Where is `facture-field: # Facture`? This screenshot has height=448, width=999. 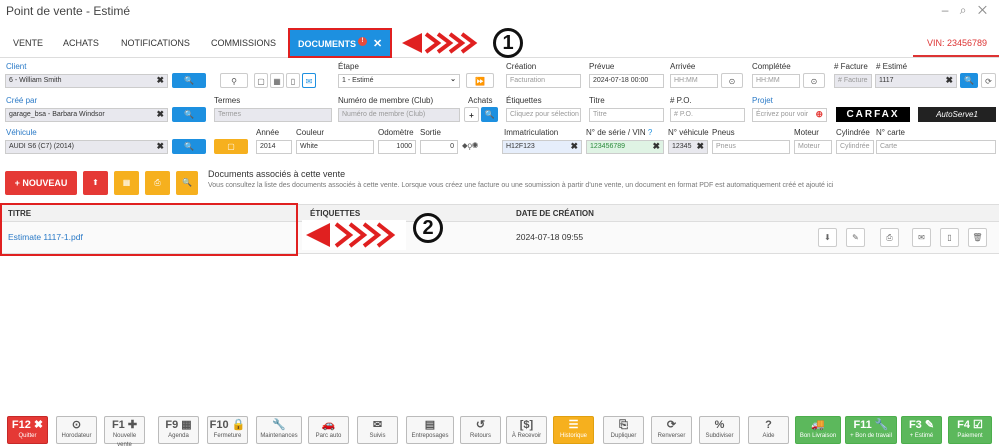
facture-field: # Facture is located at coordinates (853, 81).